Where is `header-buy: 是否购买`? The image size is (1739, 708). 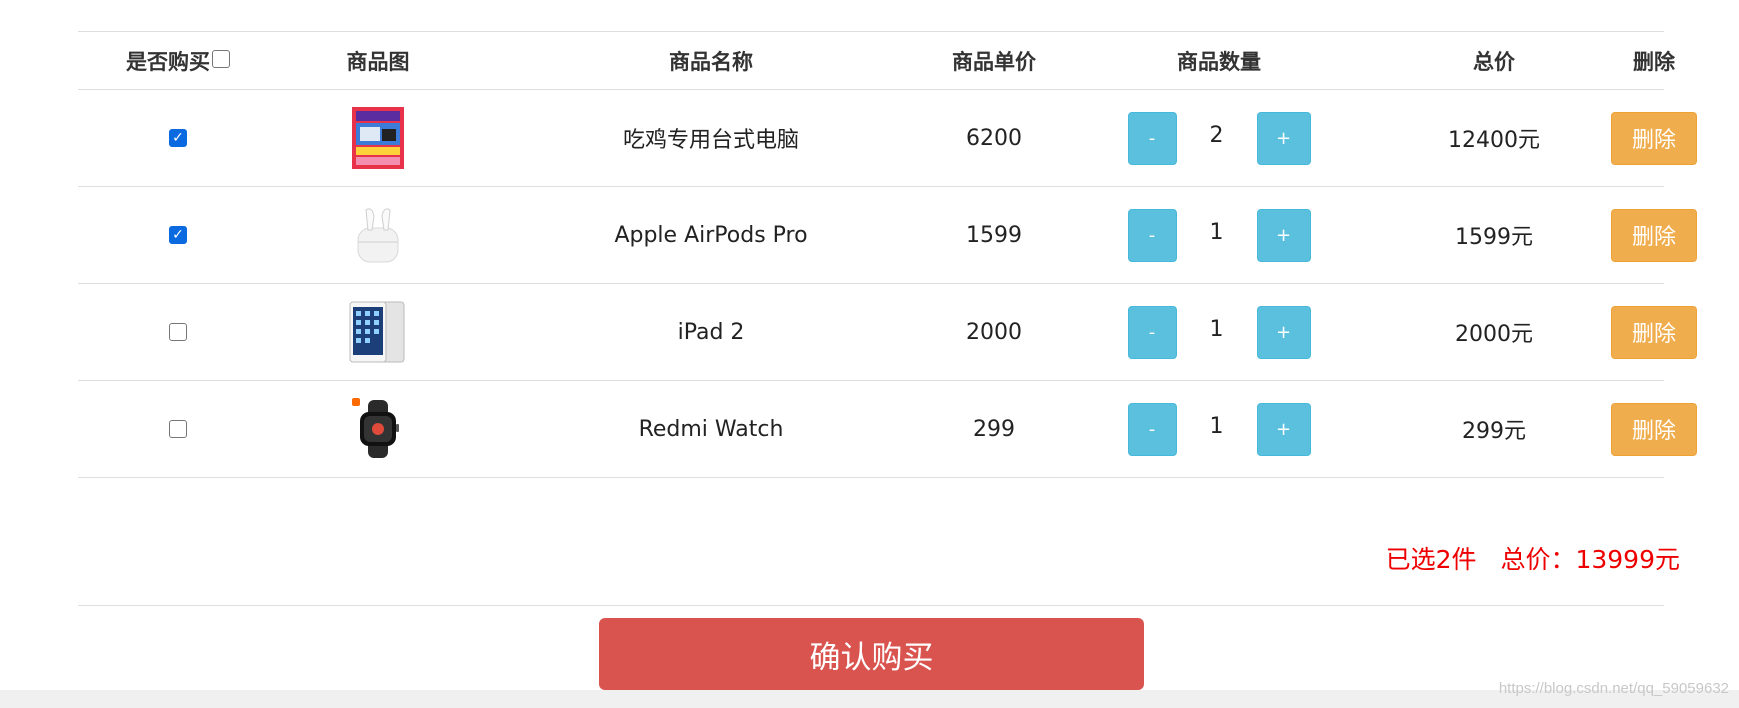 header-buy: 是否购买 is located at coordinates (178, 60).